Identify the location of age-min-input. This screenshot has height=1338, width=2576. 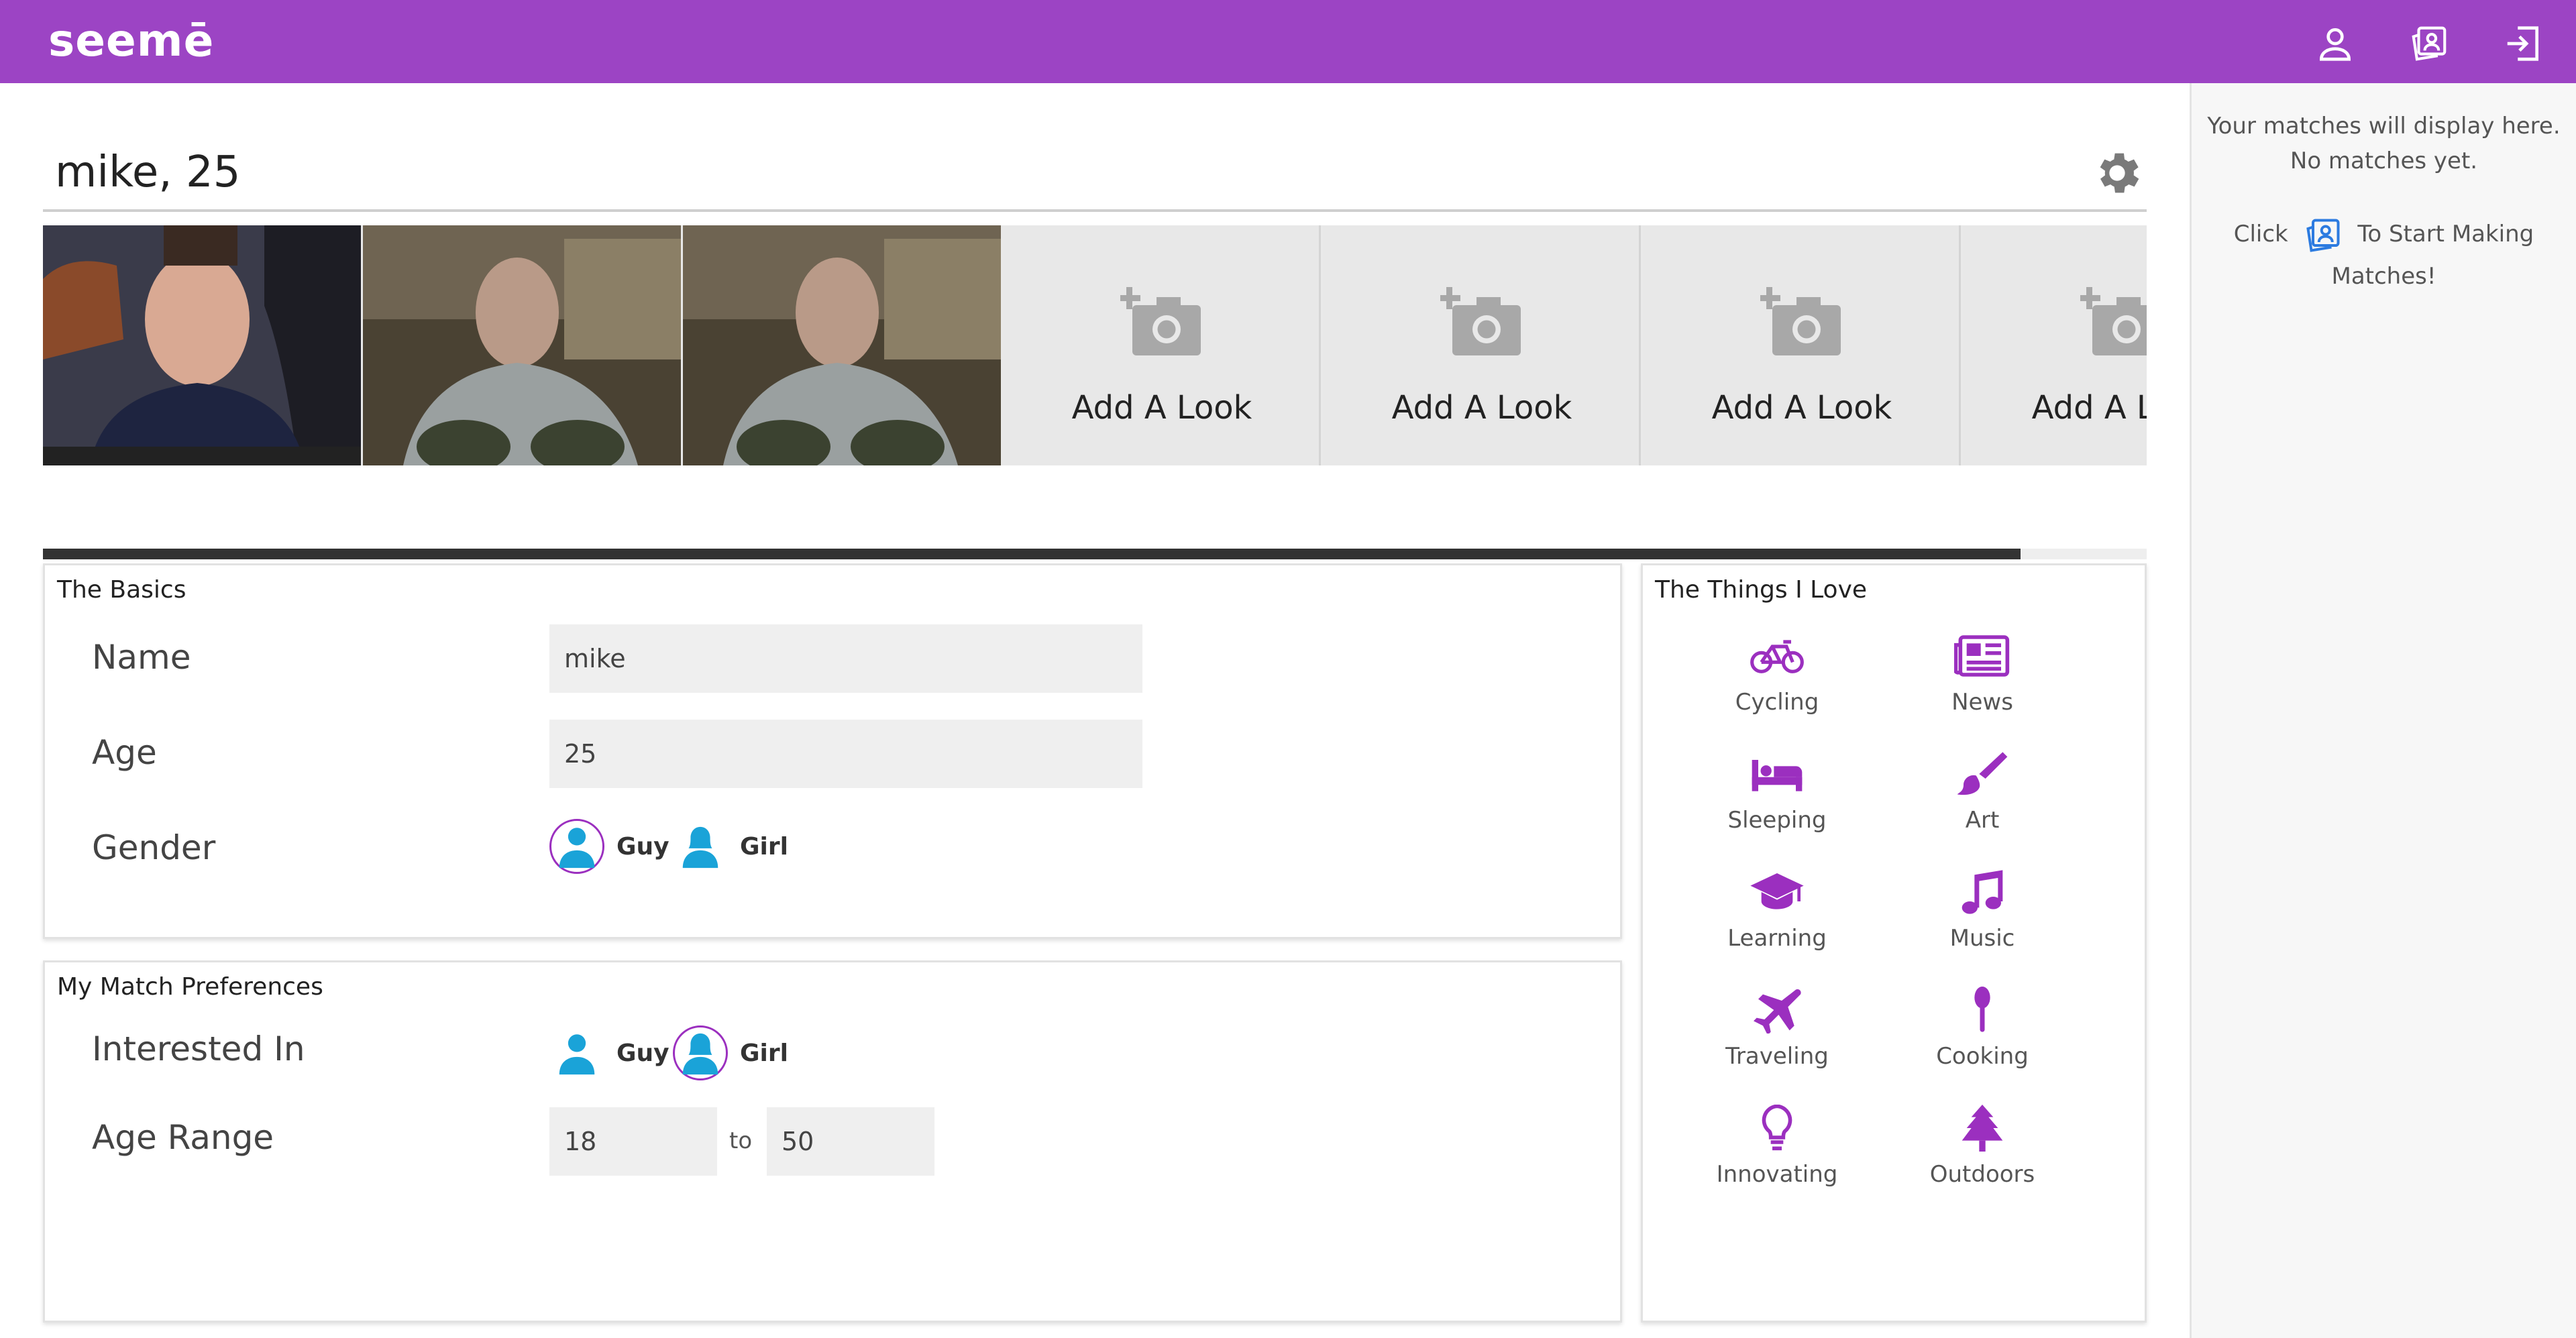
(633, 1141).